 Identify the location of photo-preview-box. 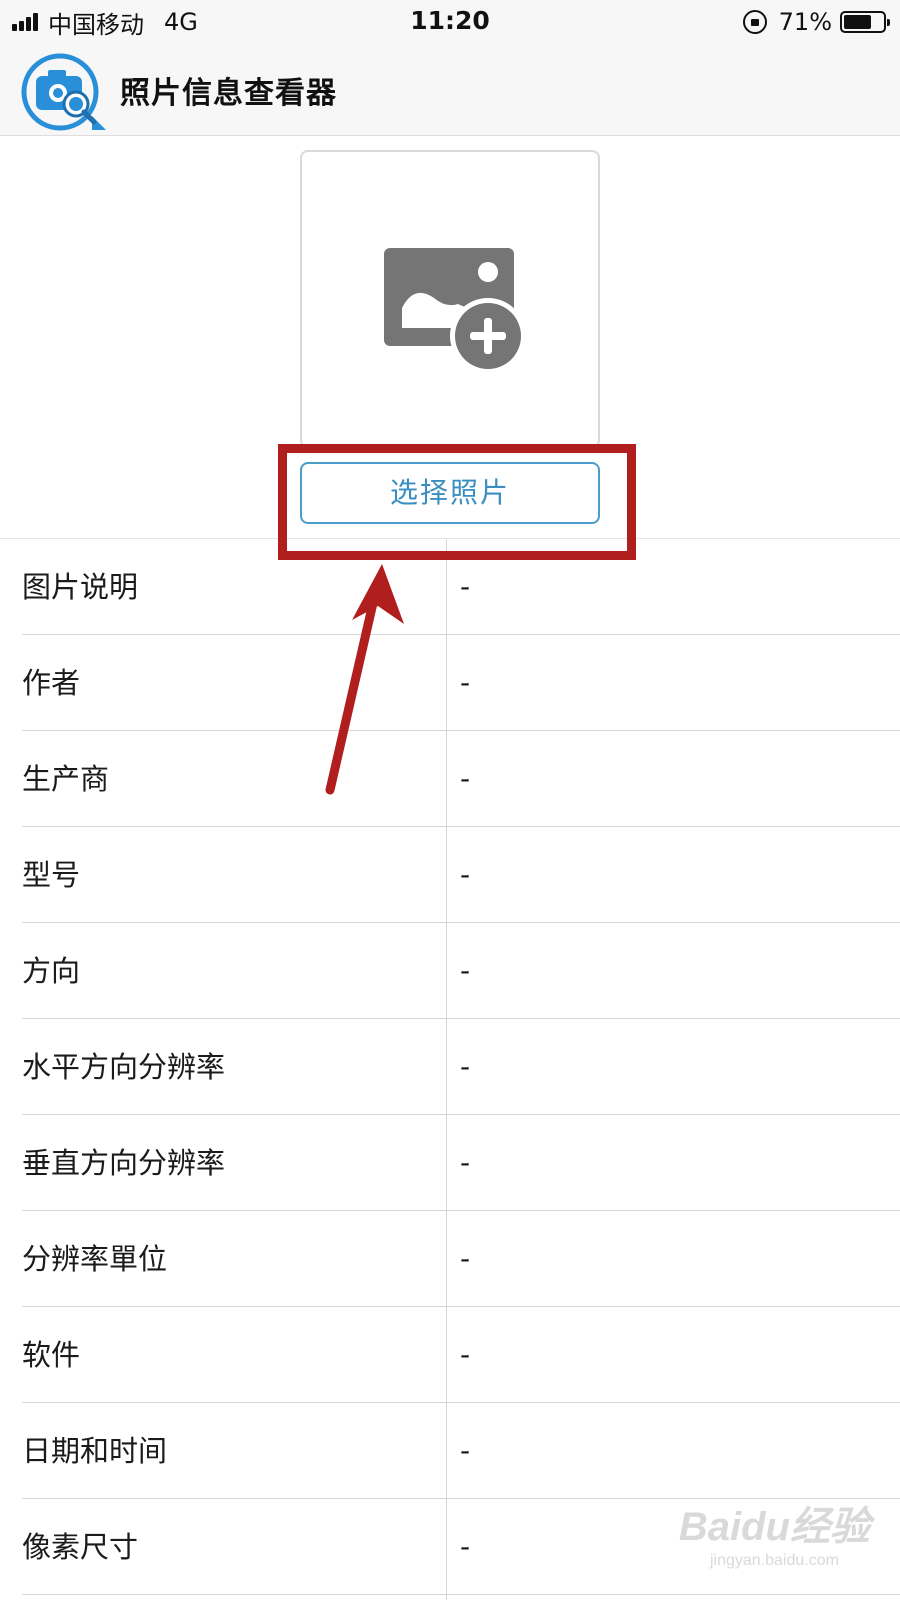
(450, 299).